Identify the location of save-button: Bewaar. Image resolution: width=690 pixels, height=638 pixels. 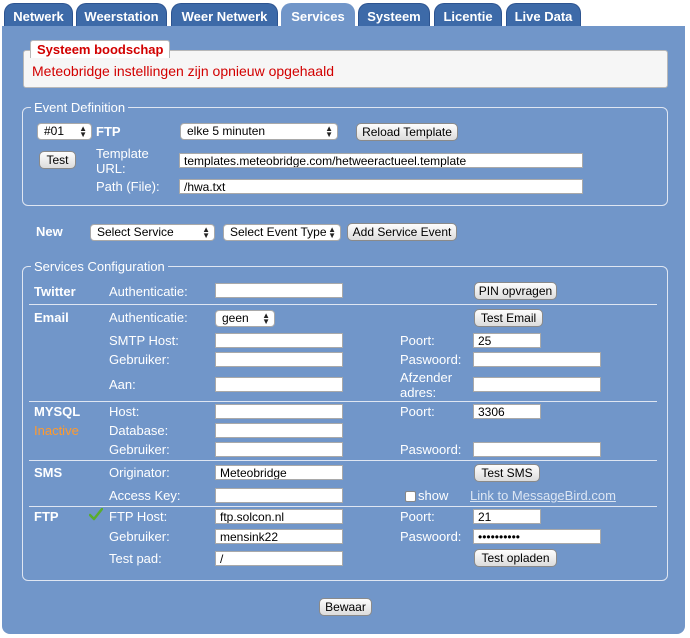
(345, 607).